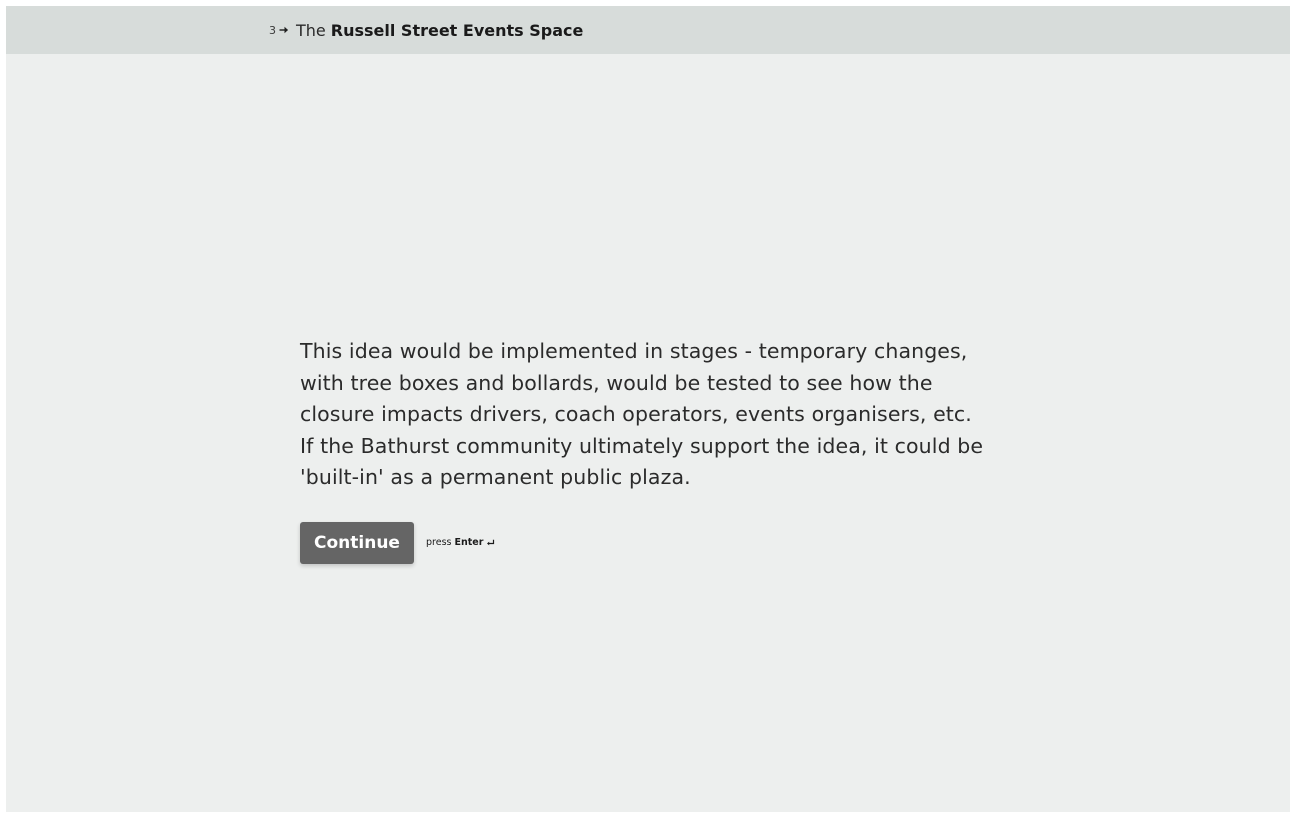 The image size is (1290, 814). What do you see at coordinates (469, 543) in the screenshot?
I see `hint-key: Enter` at bounding box center [469, 543].